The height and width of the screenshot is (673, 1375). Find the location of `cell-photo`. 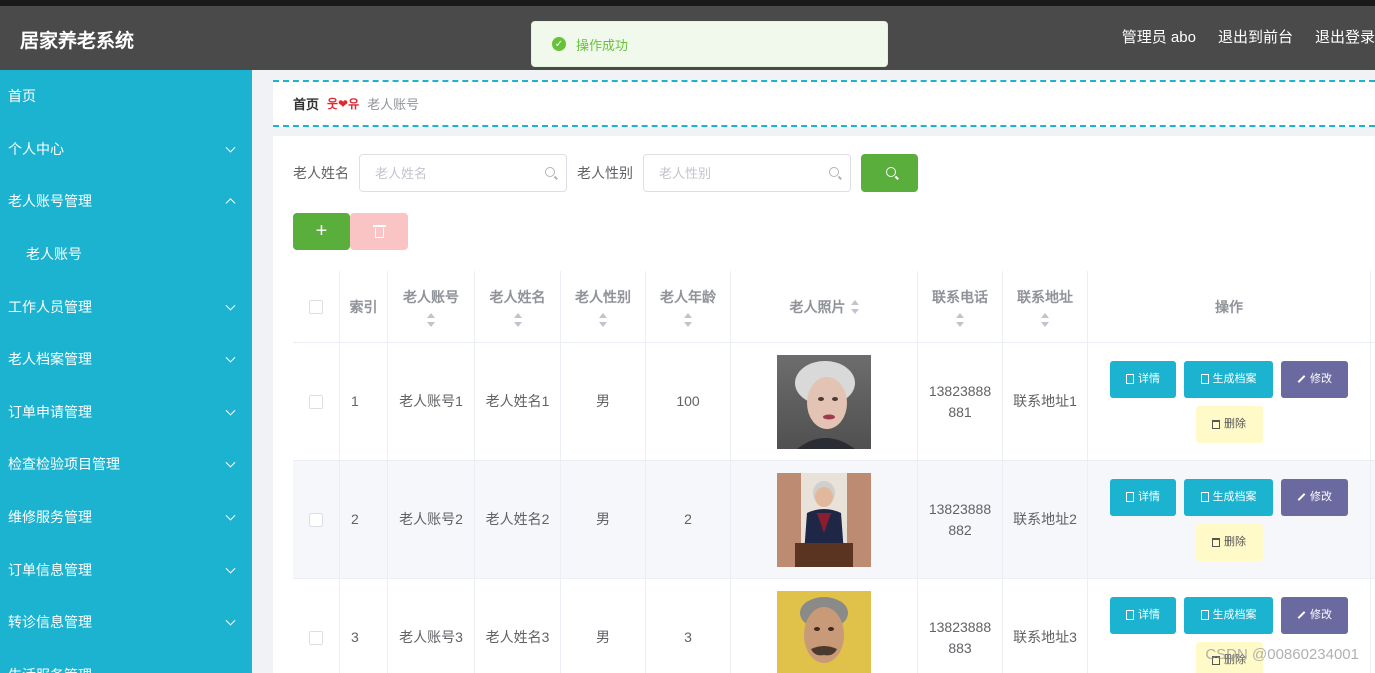

cell-photo is located at coordinates (824, 519).